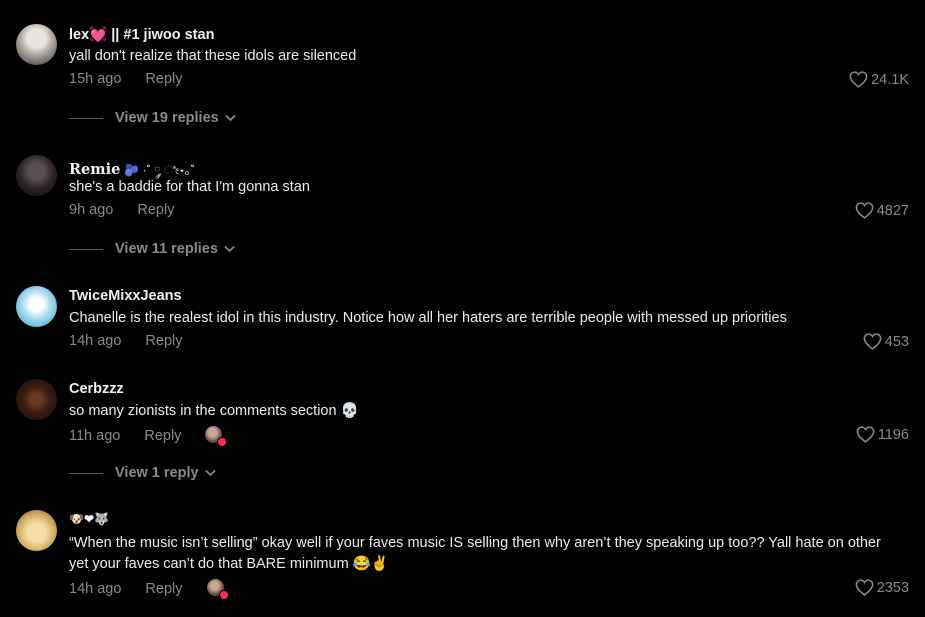 The height and width of the screenshot is (617, 925). Describe the element at coordinates (167, 118) in the screenshot. I see `view-replies-label: View 19 replies` at that location.